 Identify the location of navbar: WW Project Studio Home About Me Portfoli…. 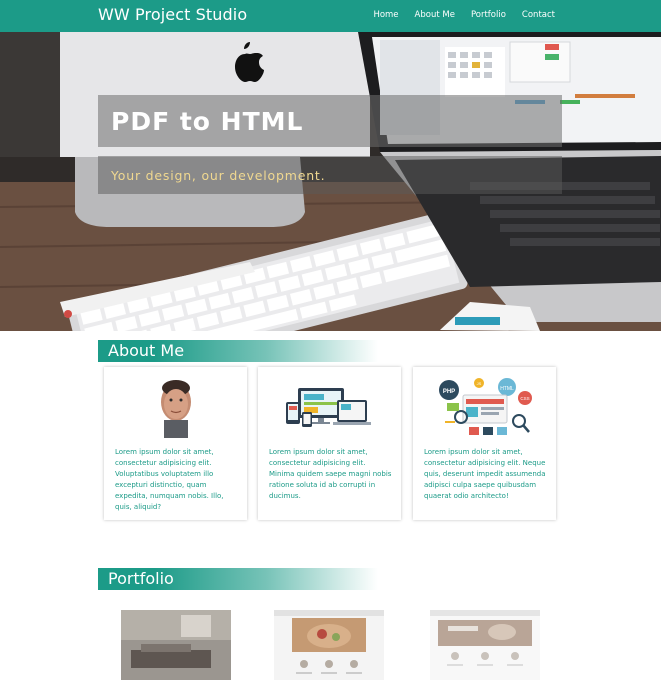
(330, 16).